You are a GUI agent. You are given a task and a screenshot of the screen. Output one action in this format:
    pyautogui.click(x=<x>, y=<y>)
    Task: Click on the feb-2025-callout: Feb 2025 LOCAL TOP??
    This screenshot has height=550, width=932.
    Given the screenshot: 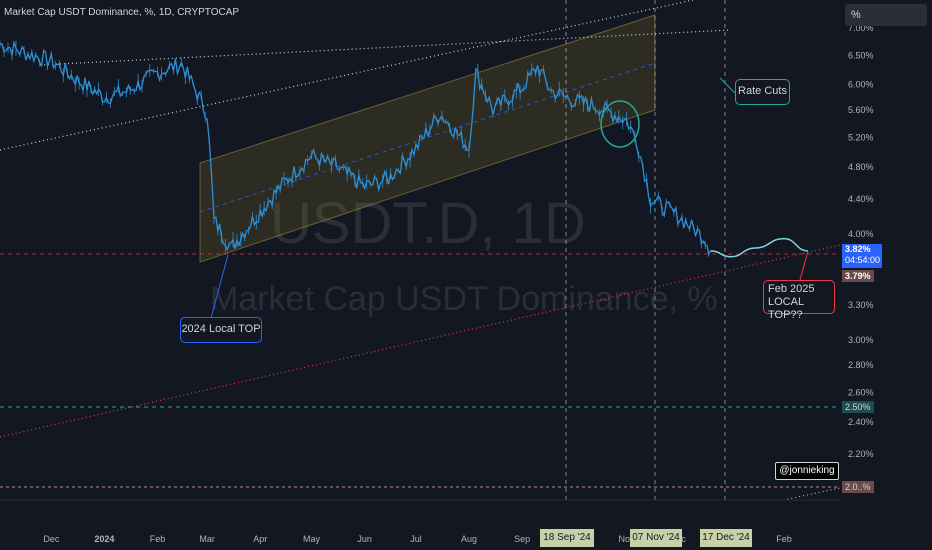 What is the action you would take?
    pyautogui.click(x=799, y=300)
    